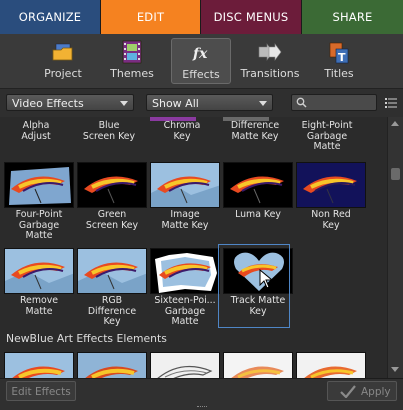 This screenshot has width=403, height=410. I want to click on fx-icon: fx, so click(201, 53).